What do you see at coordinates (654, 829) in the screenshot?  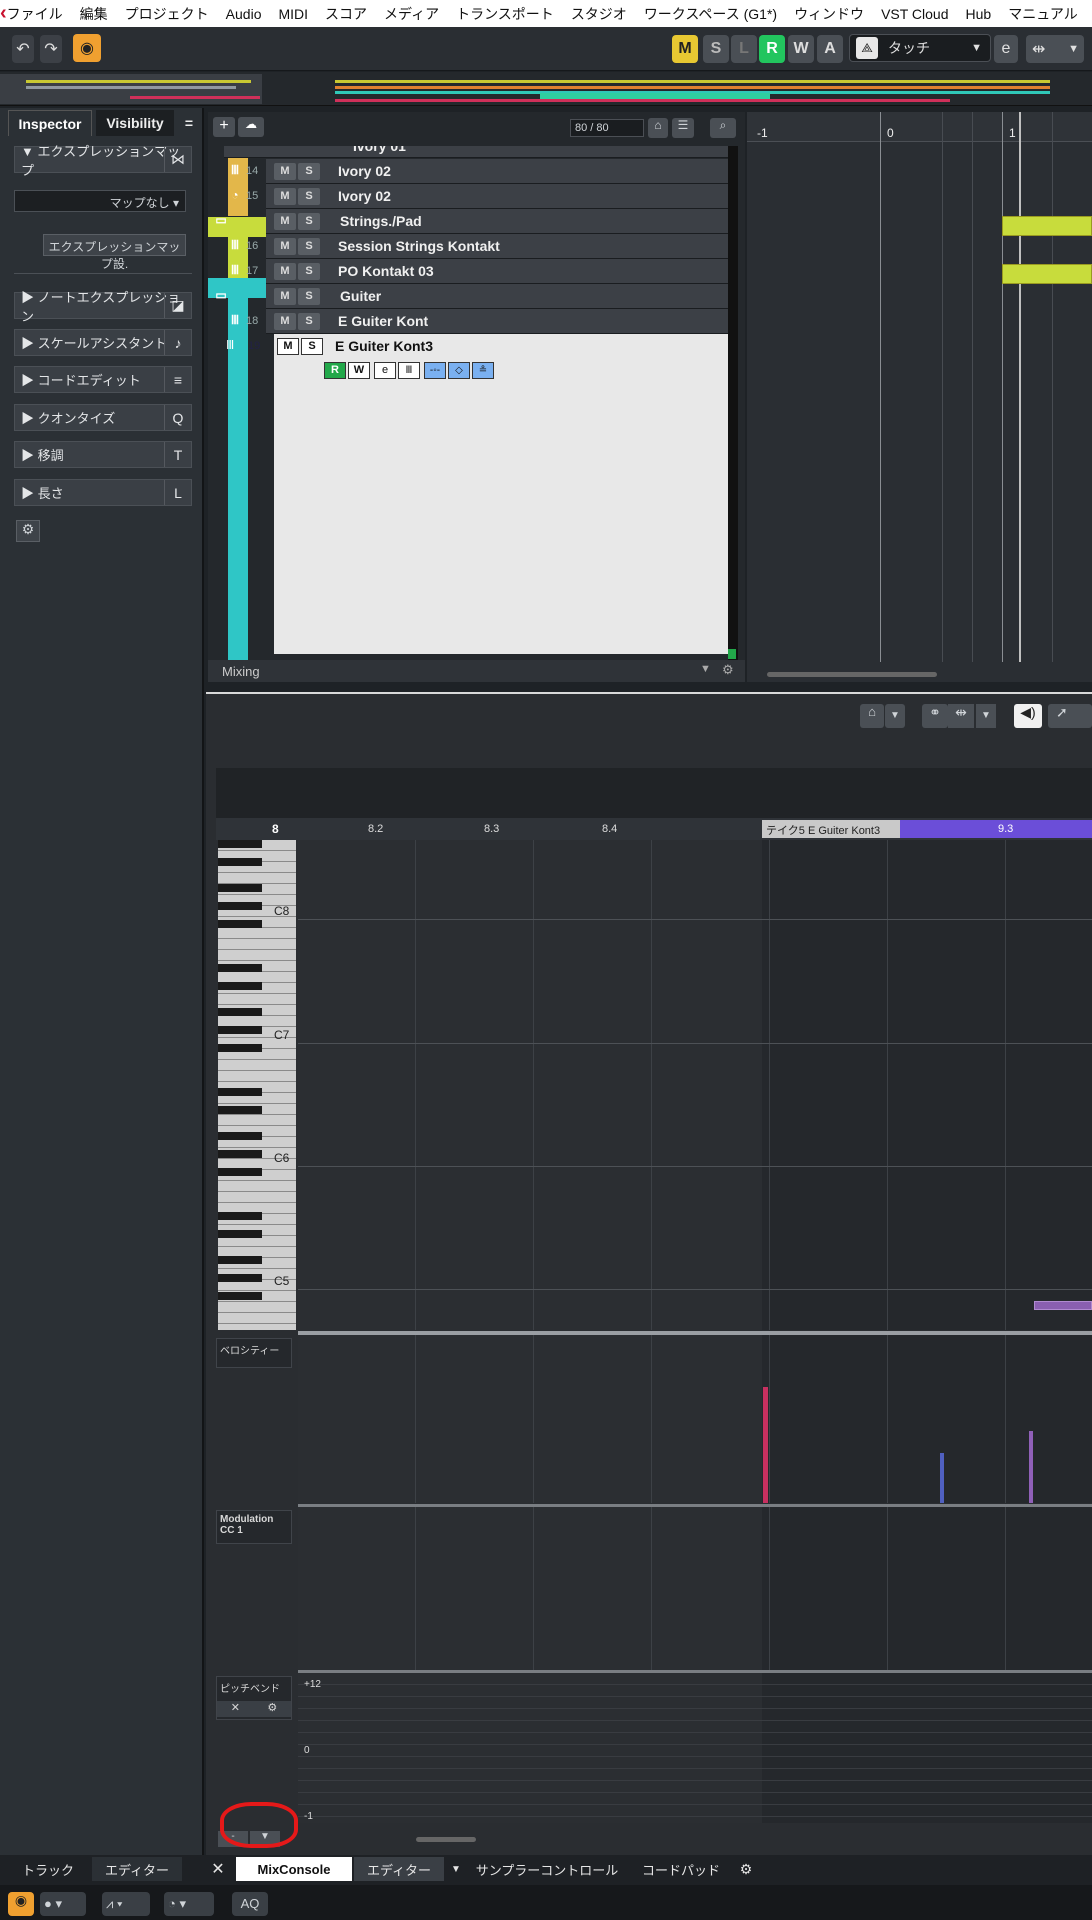 I see `editor-ruler: 8 8.2 8.3 8.4 テイク5 E Guiter Kont3 9.3` at bounding box center [654, 829].